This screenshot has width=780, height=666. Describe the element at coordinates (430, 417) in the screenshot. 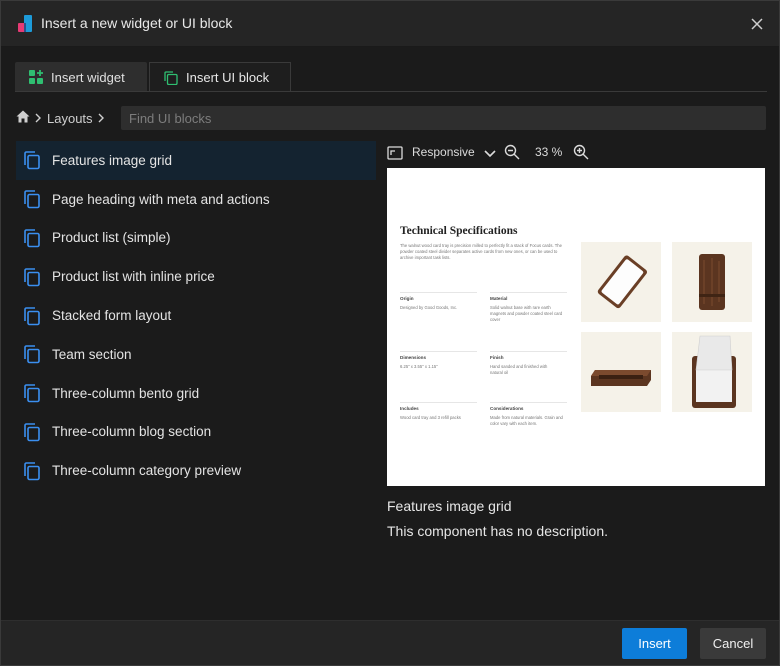

I see `preview-spec-text: Wood card tray and 3 refill packs` at that location.